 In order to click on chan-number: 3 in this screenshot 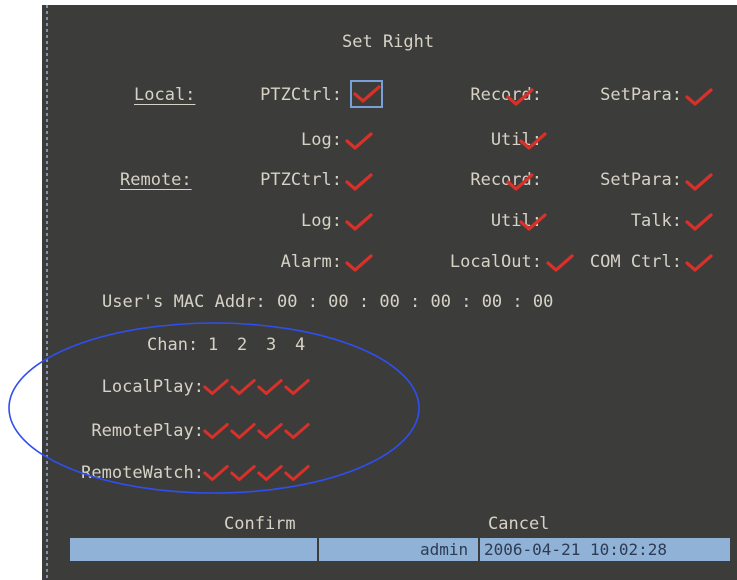, I will do `click(271, 345)`.